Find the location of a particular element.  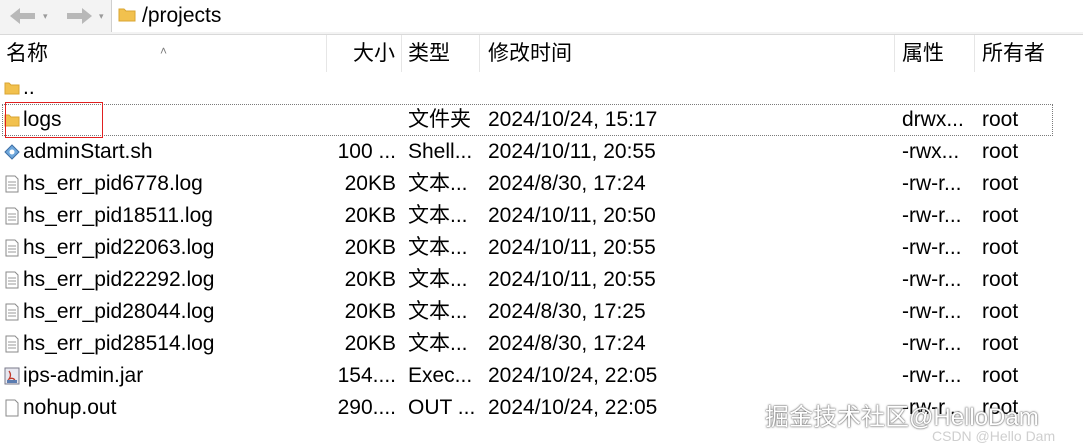

watermark: 掘金技术社区@HelloDam is located at coordinates (902, 417).